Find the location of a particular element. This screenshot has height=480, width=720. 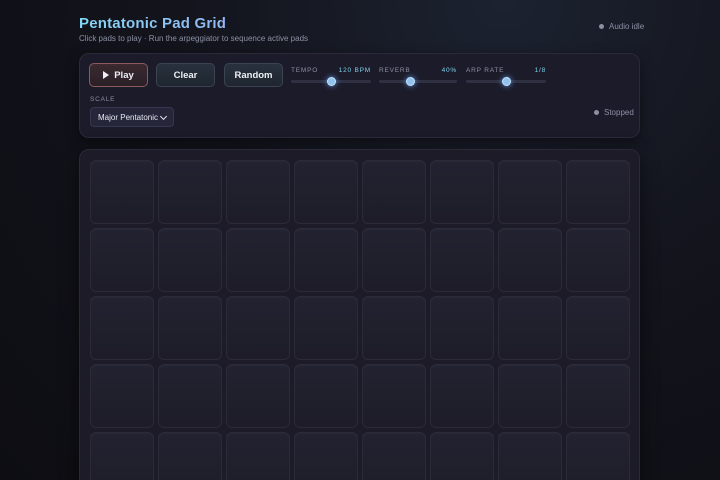

clear-button: Clear is located at coordinates (185, 75).